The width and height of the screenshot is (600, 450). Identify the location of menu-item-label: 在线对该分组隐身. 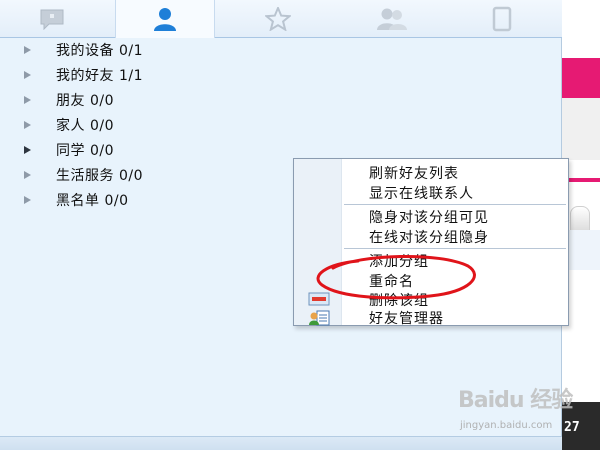
(429, 238).